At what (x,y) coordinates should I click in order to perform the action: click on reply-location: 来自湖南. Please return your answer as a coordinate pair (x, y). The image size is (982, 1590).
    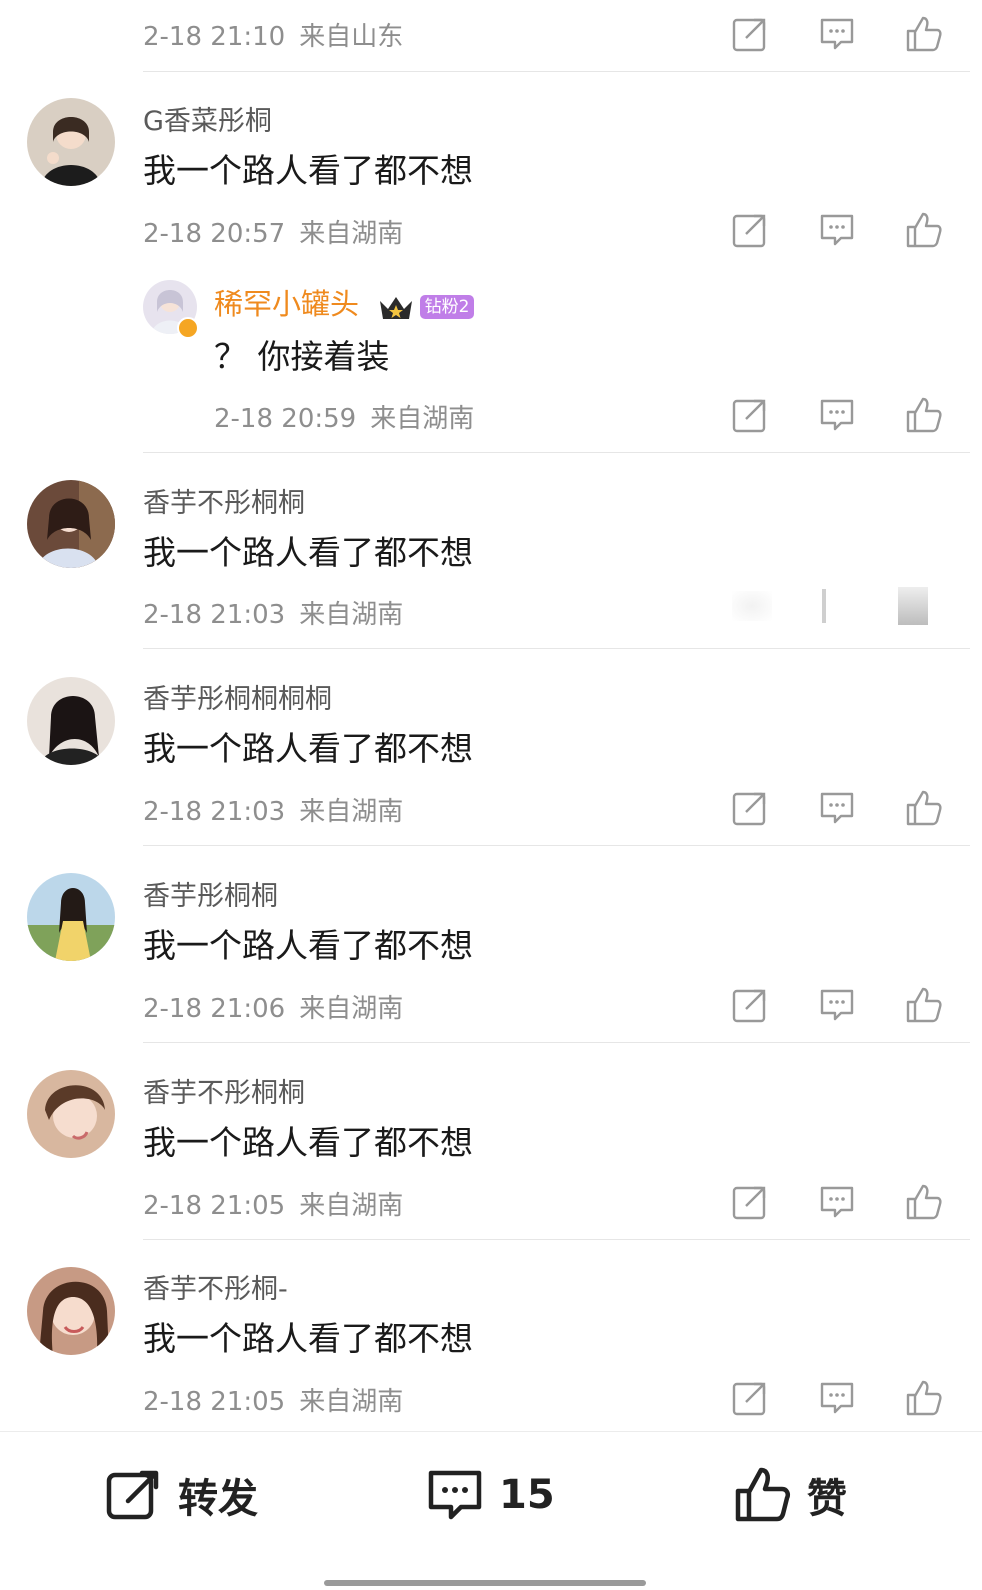
    Looking at the image, I should click on (422, 419).